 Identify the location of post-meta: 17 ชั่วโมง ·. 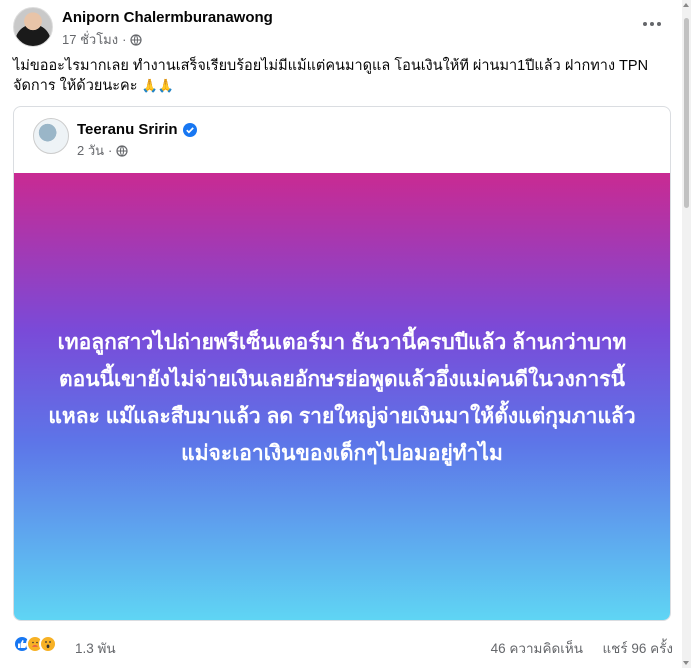
(102, 39).